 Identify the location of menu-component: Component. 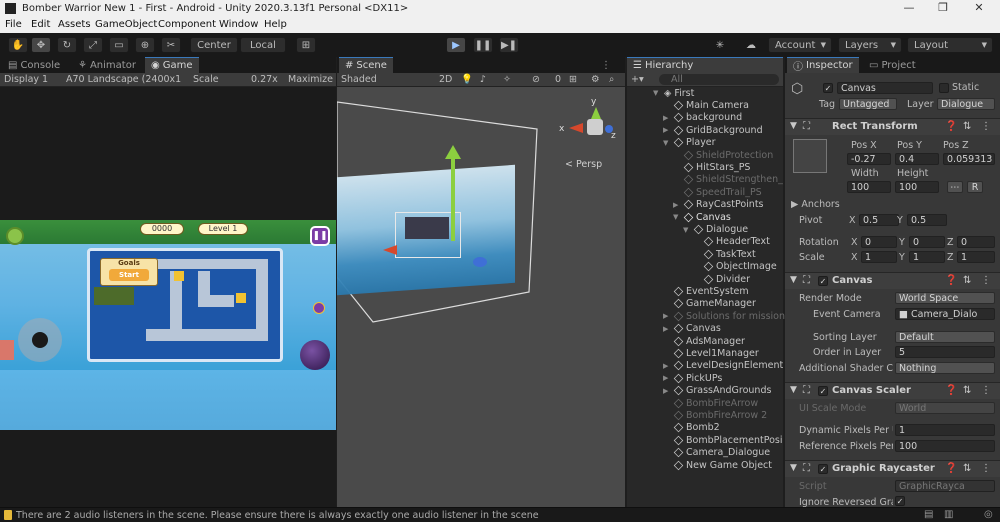
(187, 24).